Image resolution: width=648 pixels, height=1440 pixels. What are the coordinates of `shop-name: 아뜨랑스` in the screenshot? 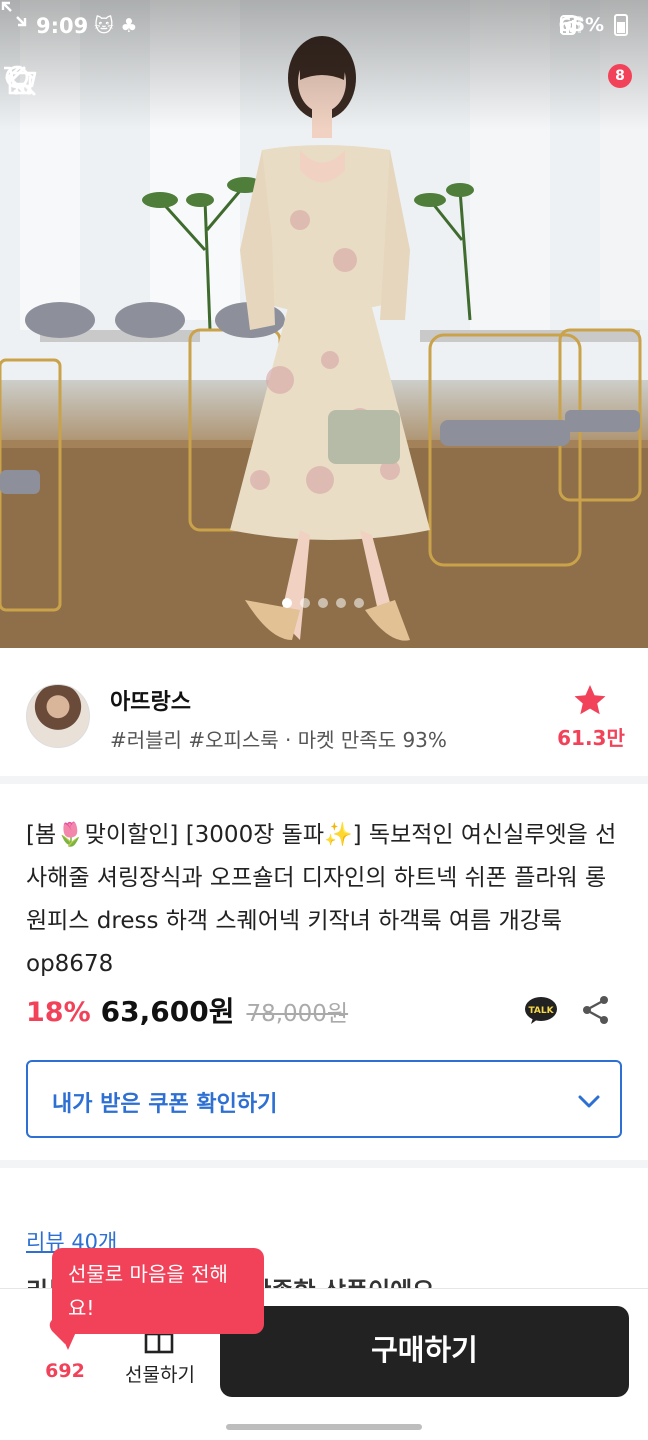 It's located at (150, 700).